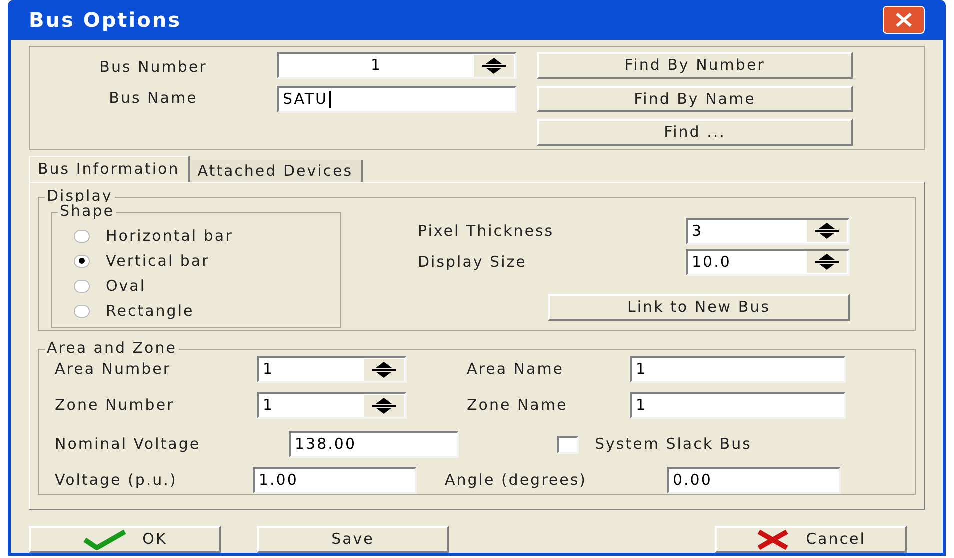 This screenshot has height=558, width=954. What do you see at coordinates (128, 445) in the screenshot?
I see `field-label: Nominal Voltage` at bounding box center [128, 445].